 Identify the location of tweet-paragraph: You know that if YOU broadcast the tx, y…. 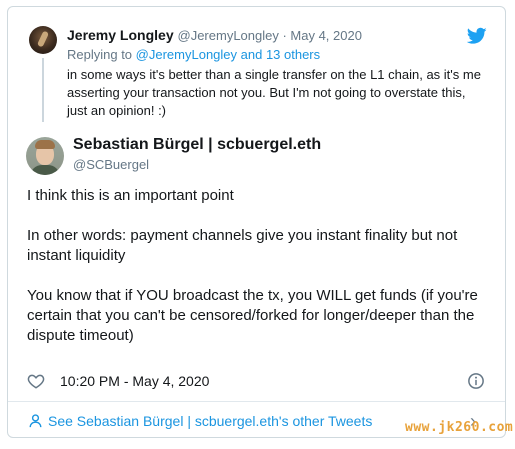
(252, 315).